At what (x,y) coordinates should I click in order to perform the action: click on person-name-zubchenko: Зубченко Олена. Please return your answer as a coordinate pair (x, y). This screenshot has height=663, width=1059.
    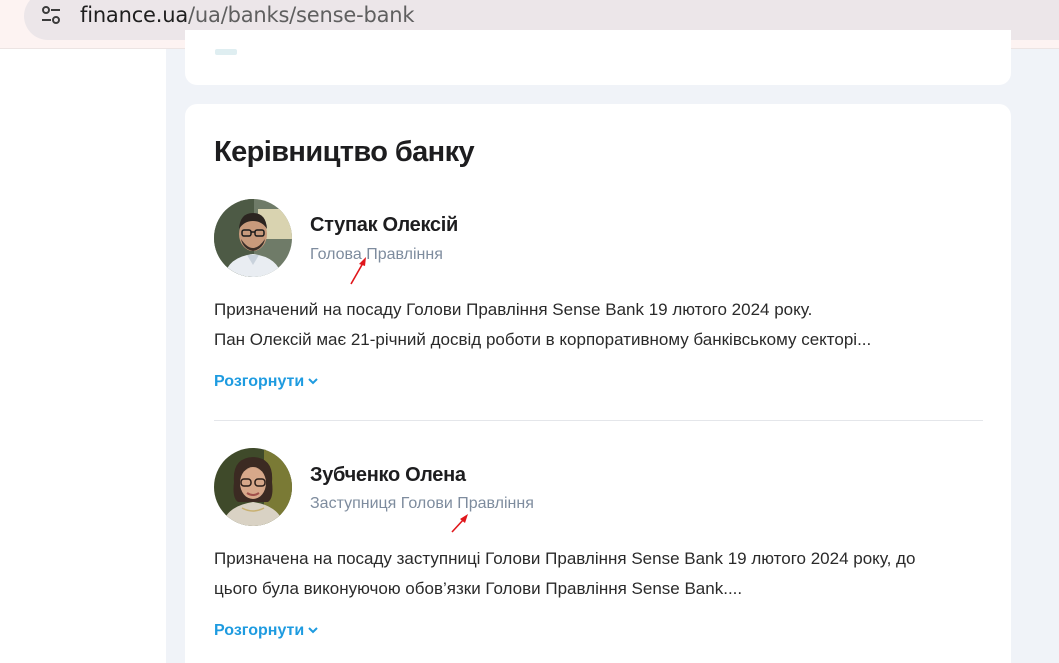
    Looking at the image, I should click on (388, 475).